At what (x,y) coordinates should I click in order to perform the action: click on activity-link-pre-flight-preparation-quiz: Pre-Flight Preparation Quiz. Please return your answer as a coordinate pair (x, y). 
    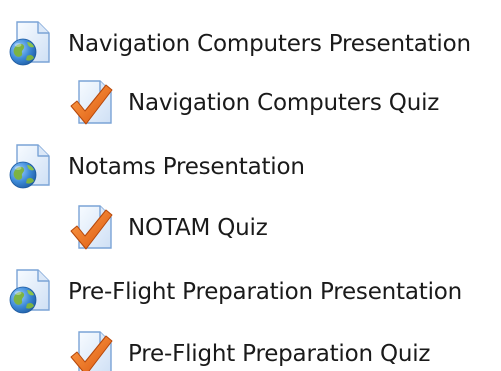
    Looking at the image, I should click on (249, 350).